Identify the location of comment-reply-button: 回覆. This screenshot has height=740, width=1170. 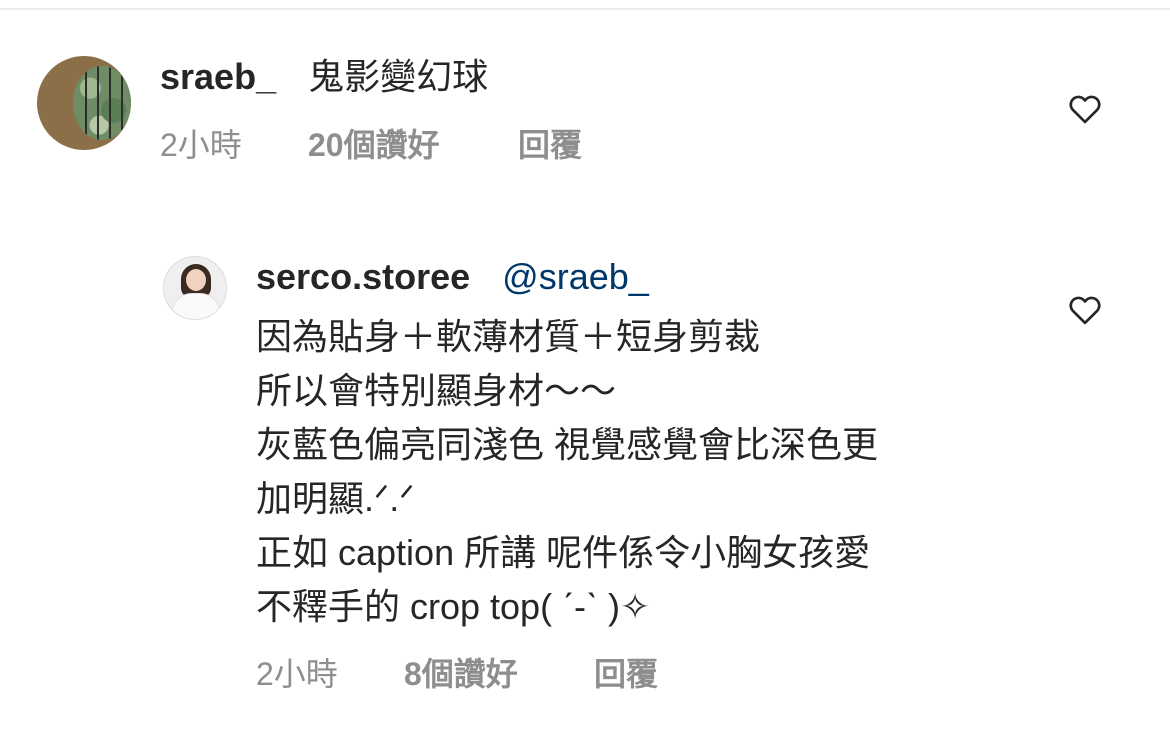
(550, 145).